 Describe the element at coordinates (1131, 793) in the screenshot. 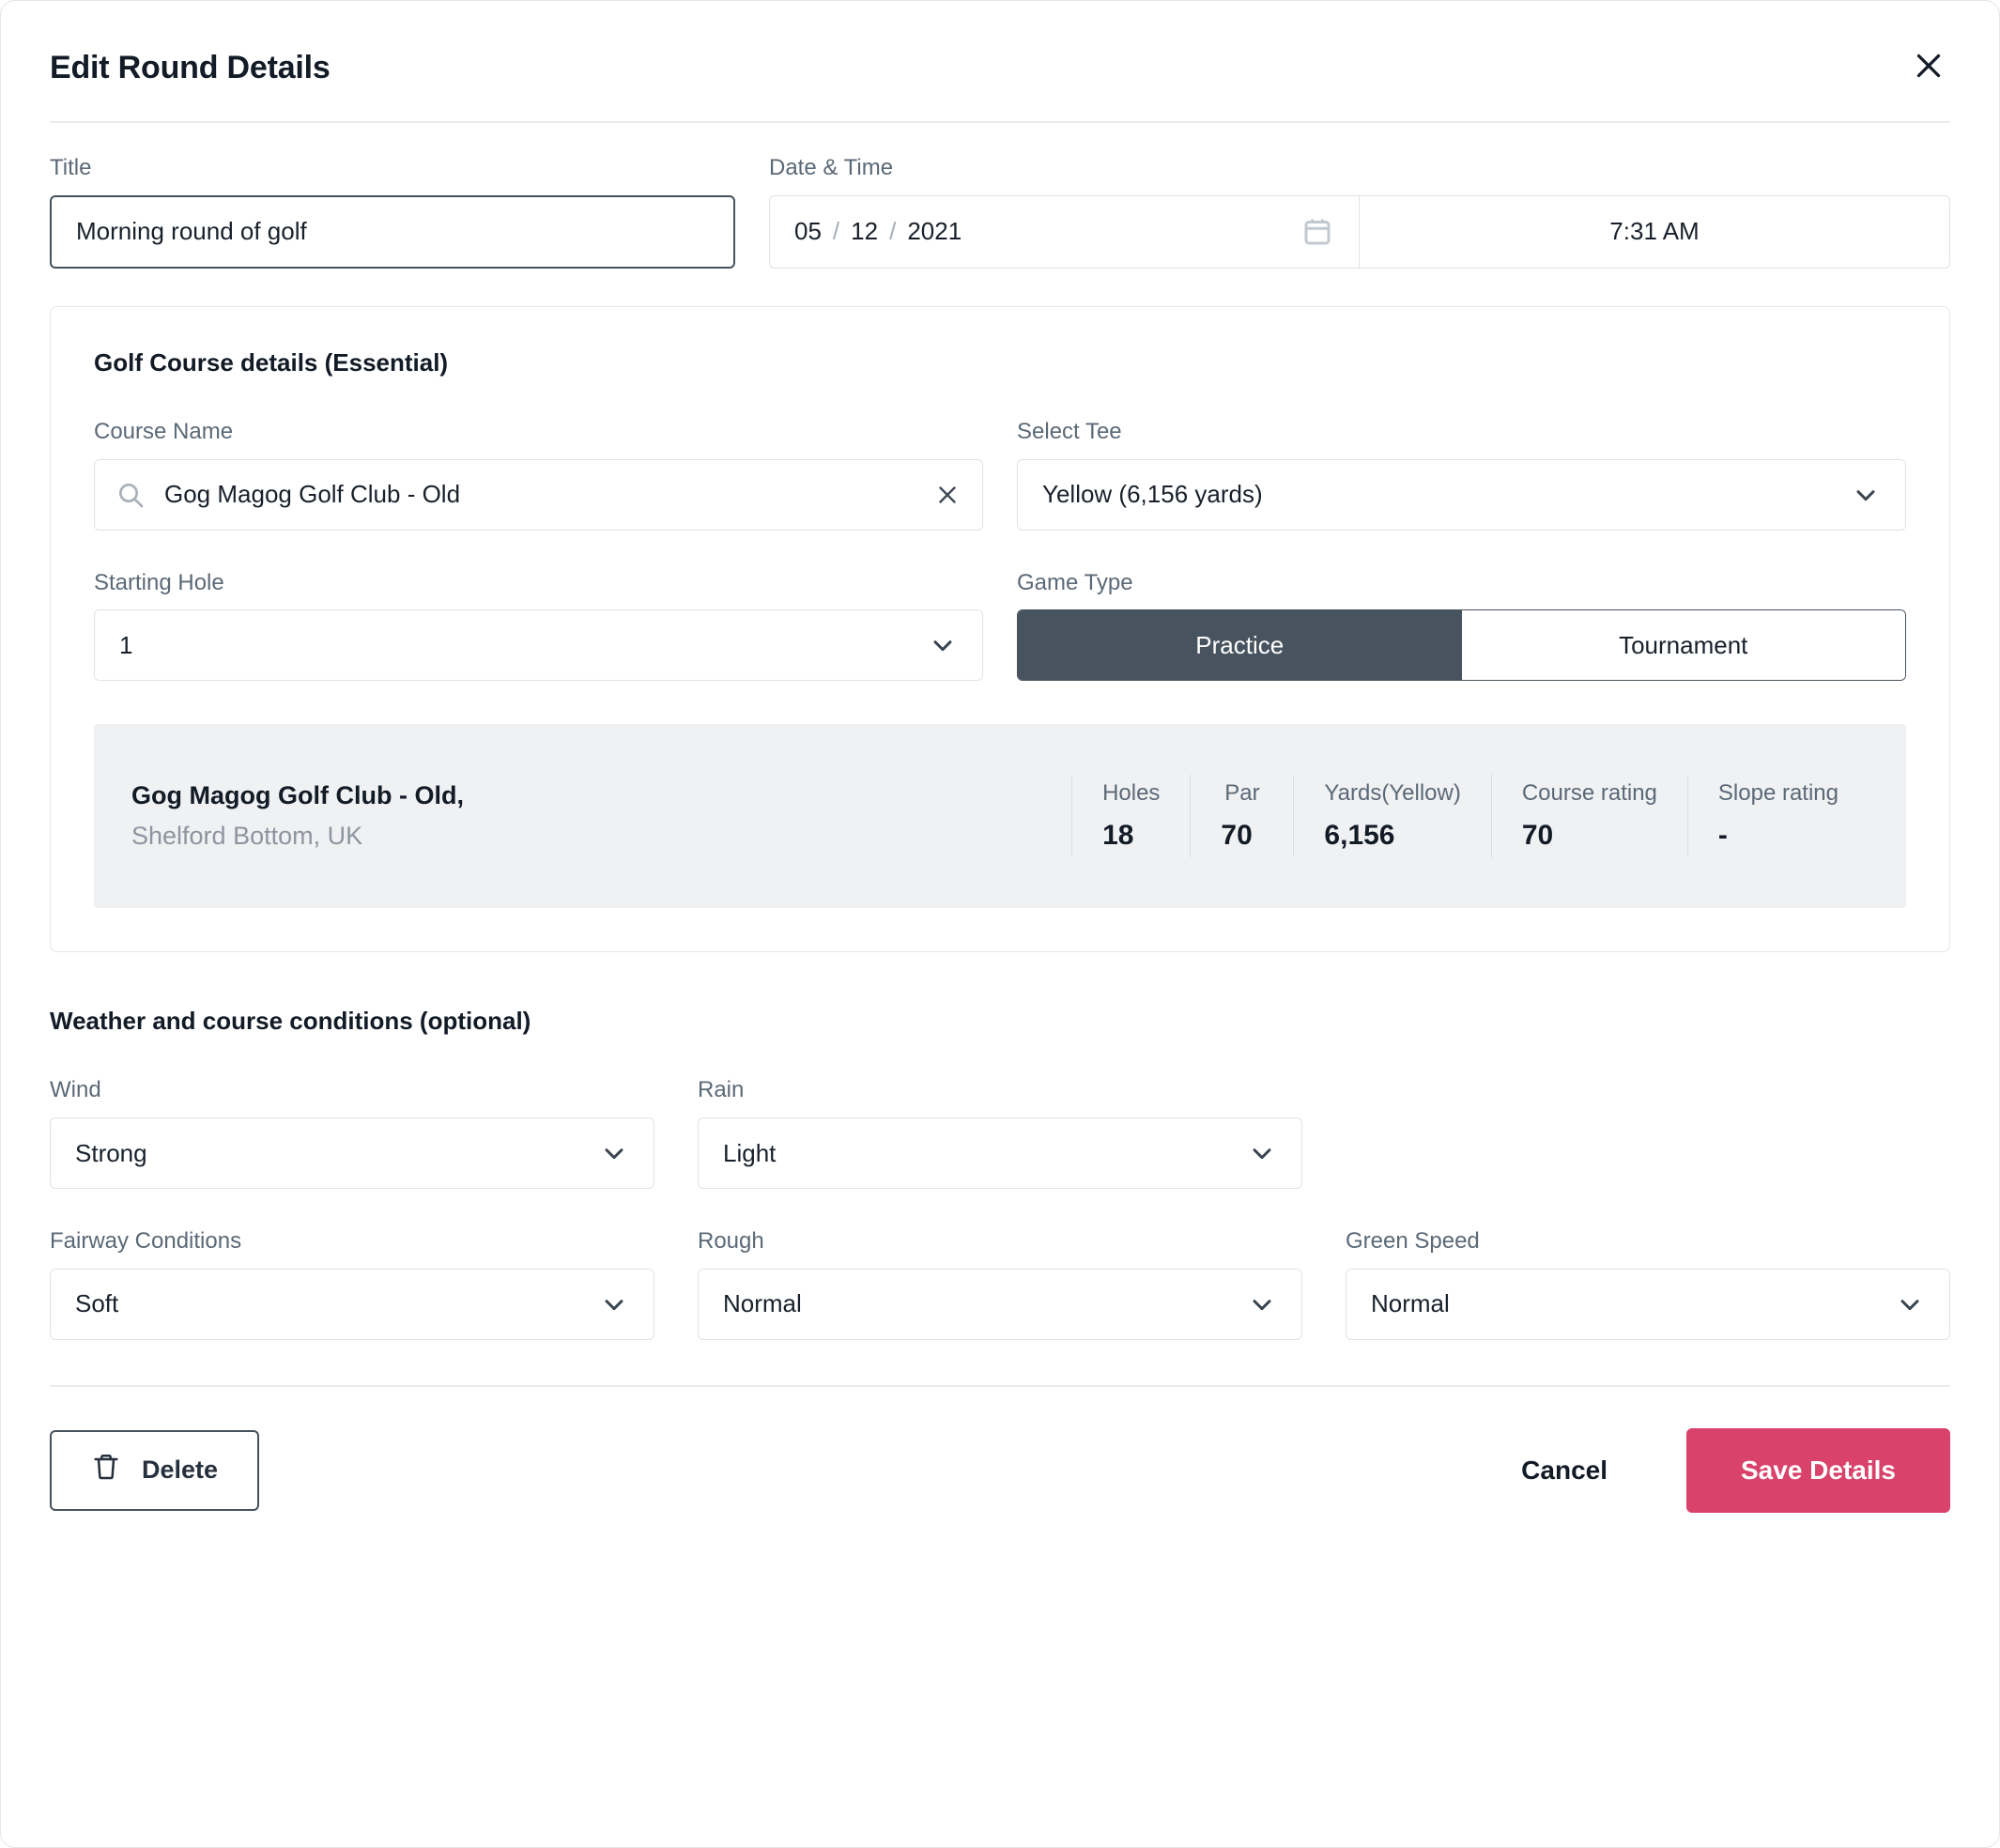

I see `stat-label: Holes` at that location.